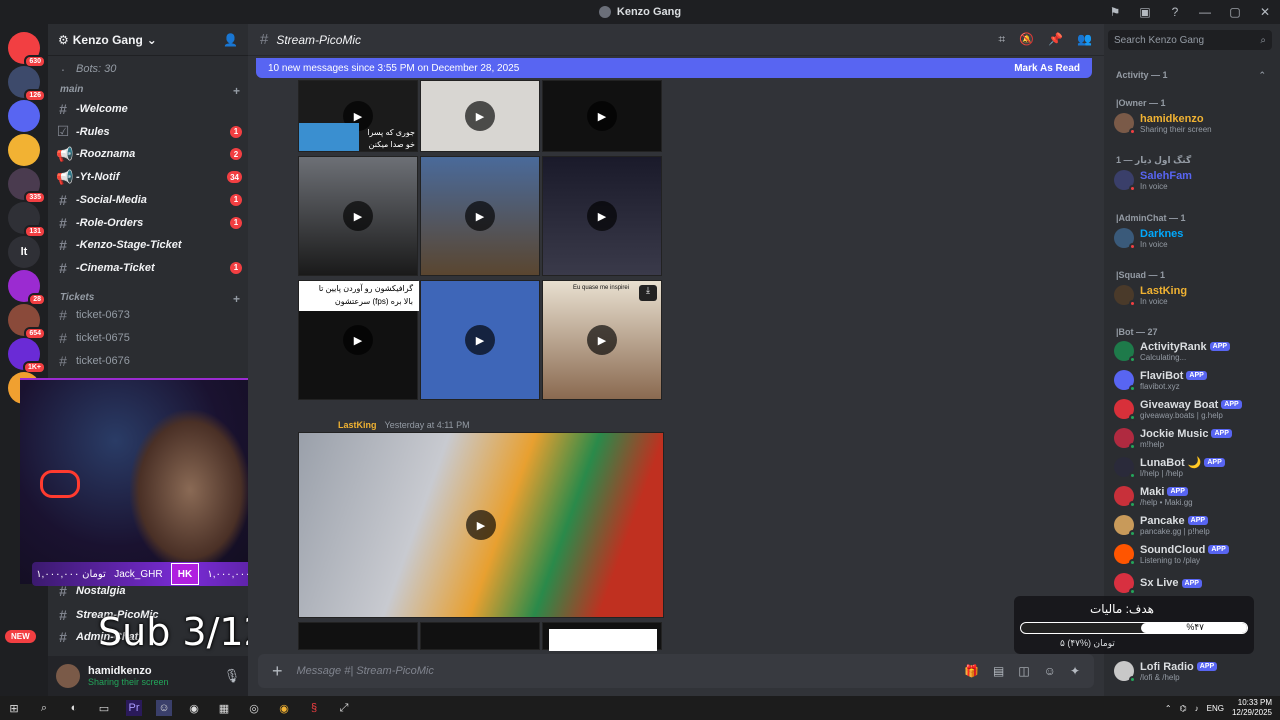  Describe the element at coordinates (27, 288) in the screenshot. I see `server-icon: 28` at that location.